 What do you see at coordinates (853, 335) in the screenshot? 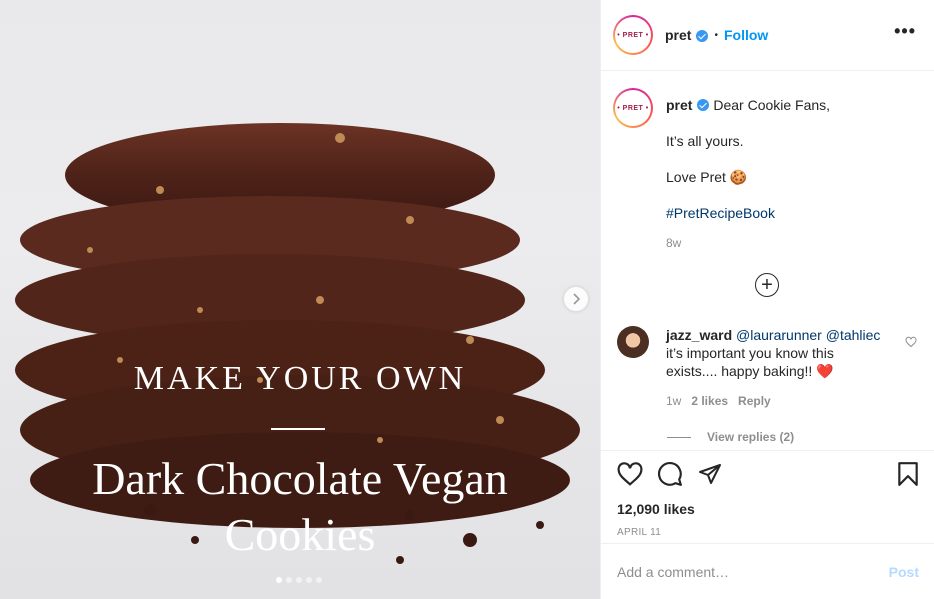
I see `mention-link: @tahliec` at bounding box center [853, 335].